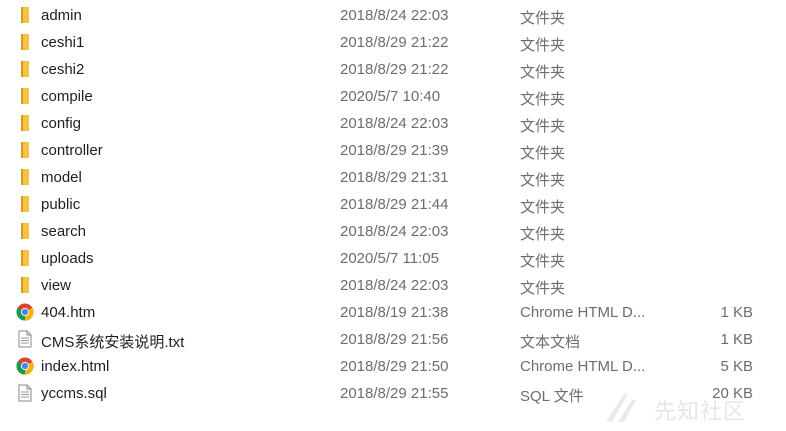 The image size is (786, 431). I want to click on file-row: view 2018/8/24 22:03 文件夹, so click(393, 285).